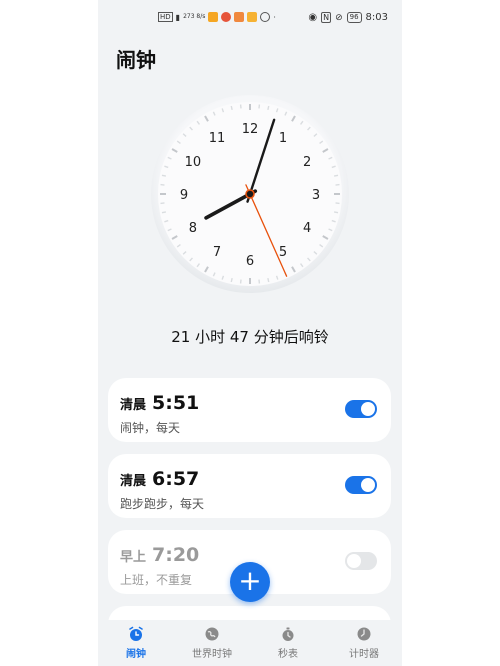 This screenshot has height=666, width=500. Describe the element at coordinates (249, 486) in the screenshot. I see `alarm-card: 清晨 6:57 跑步跑步，每天` at that location.